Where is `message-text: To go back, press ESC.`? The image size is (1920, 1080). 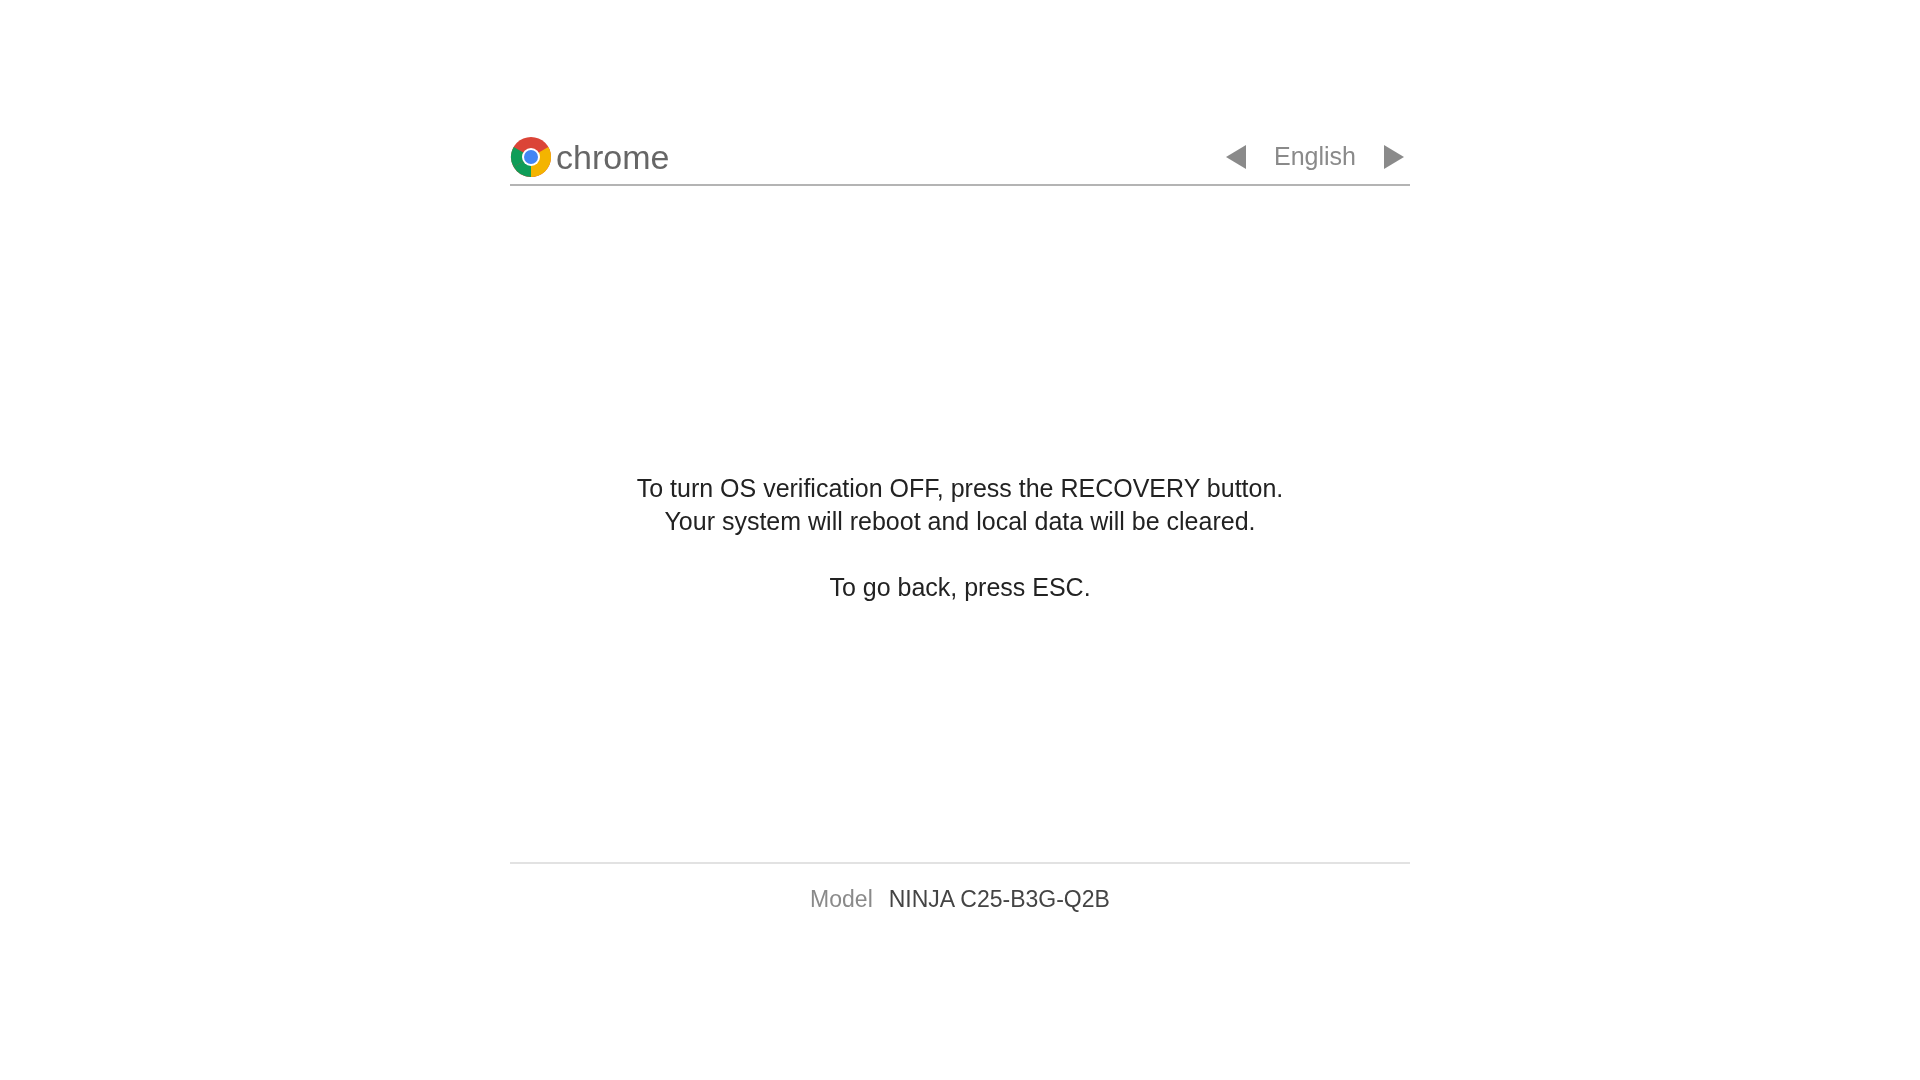 message-text: To go back, press ESC. is located at coordinates (960, 587).